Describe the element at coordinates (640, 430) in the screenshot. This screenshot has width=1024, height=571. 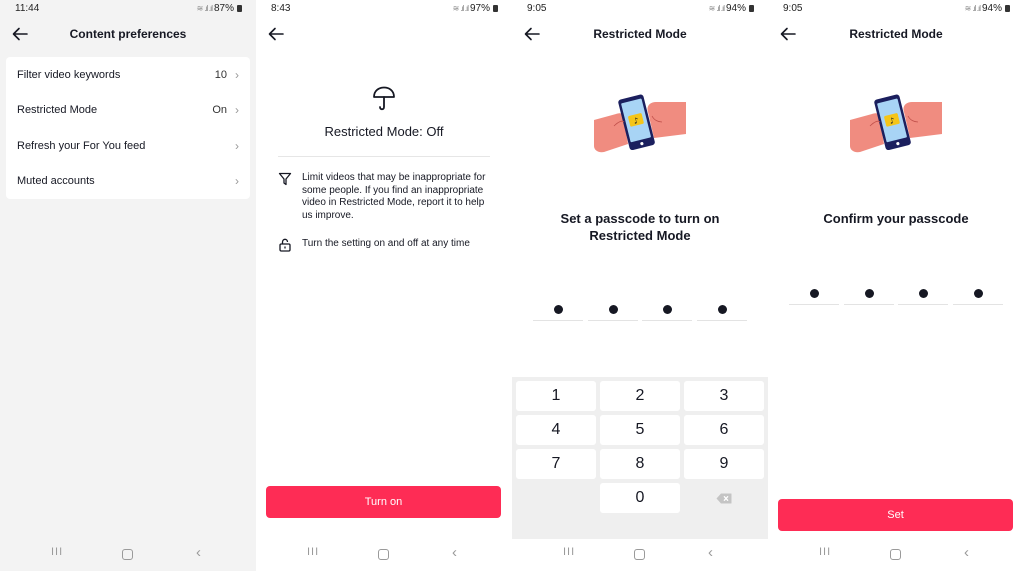
I see `key-5: 5` at that location.